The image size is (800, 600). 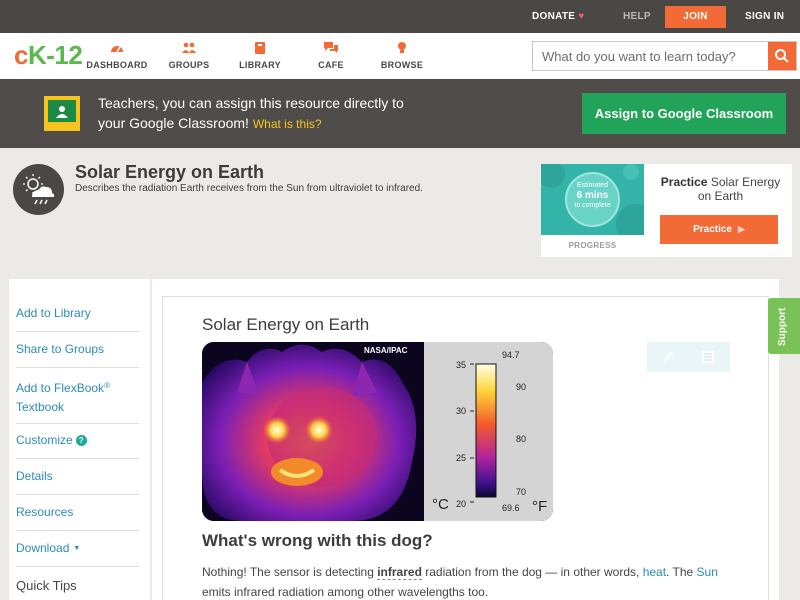 I want to click on sidebar-item-resources: Resources, so click(x=77, y=517).